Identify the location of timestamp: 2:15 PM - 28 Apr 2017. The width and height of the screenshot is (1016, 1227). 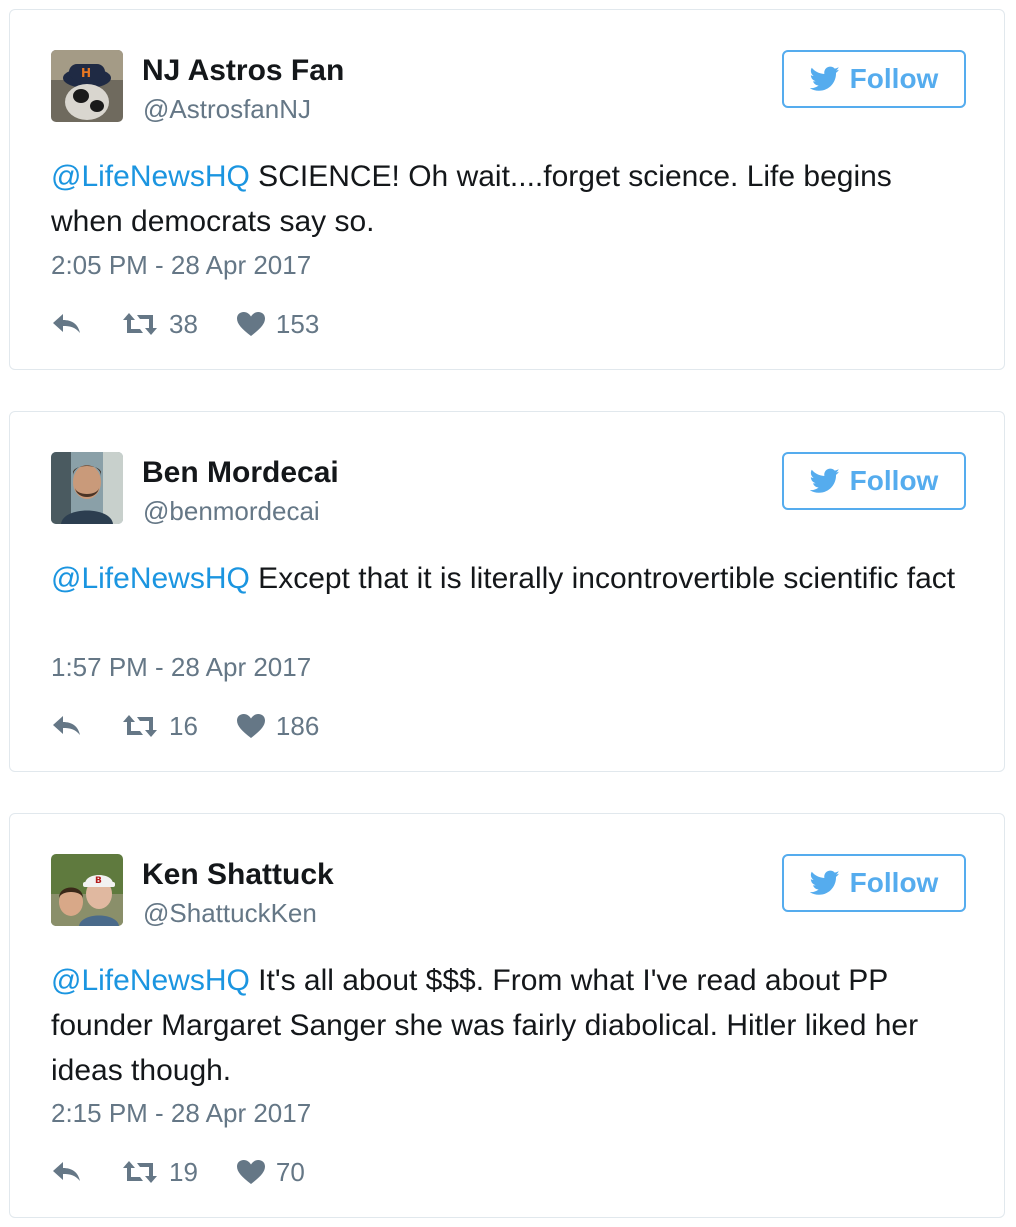
(181, 1113).